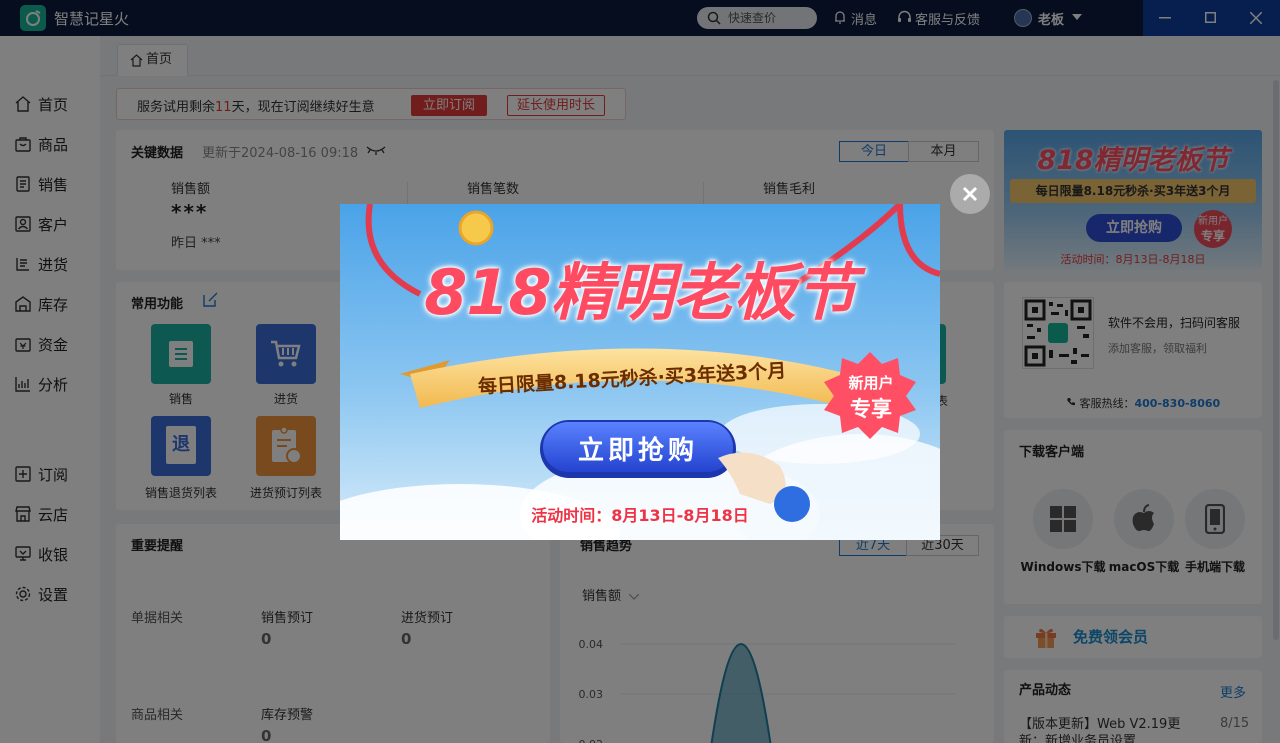 This screenshot has width=1280, height=743. I want to click on popup-badge-line2: 专享, so click(871, 409).